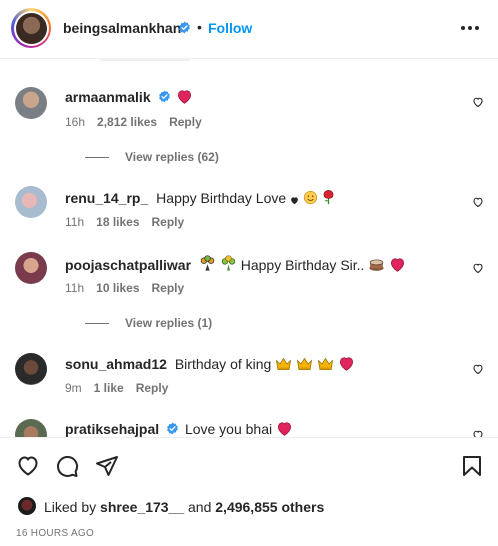 This screenshot has width=498, height=546. What do you see at coordinates (107, 466) in the screenshot?
I see `share-paper-plane-icon` at bounding box center [107, 466].